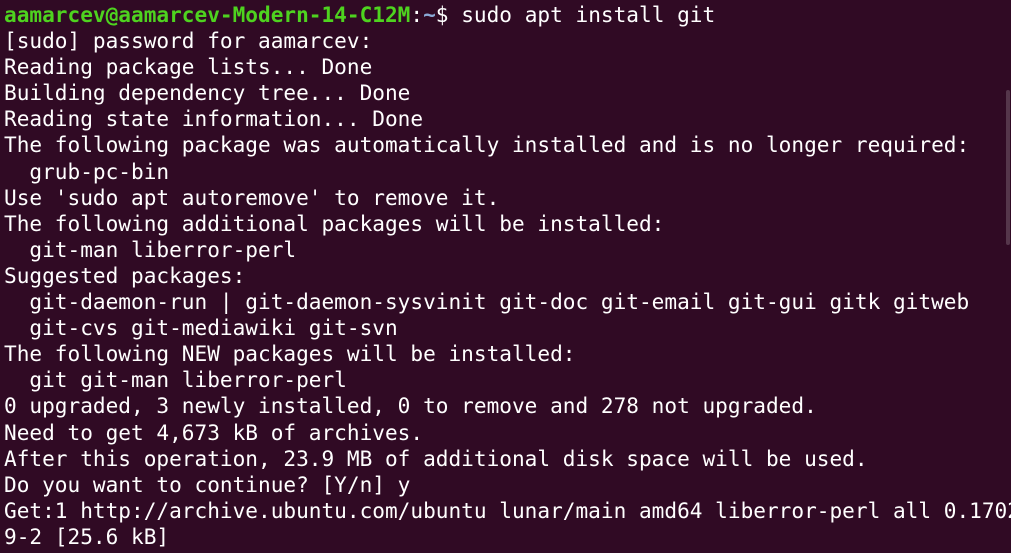  Describe the element at coordinates (188, 41) in the screenshot. I see `output-line: [sudo] password for aamarcev:` at that location.